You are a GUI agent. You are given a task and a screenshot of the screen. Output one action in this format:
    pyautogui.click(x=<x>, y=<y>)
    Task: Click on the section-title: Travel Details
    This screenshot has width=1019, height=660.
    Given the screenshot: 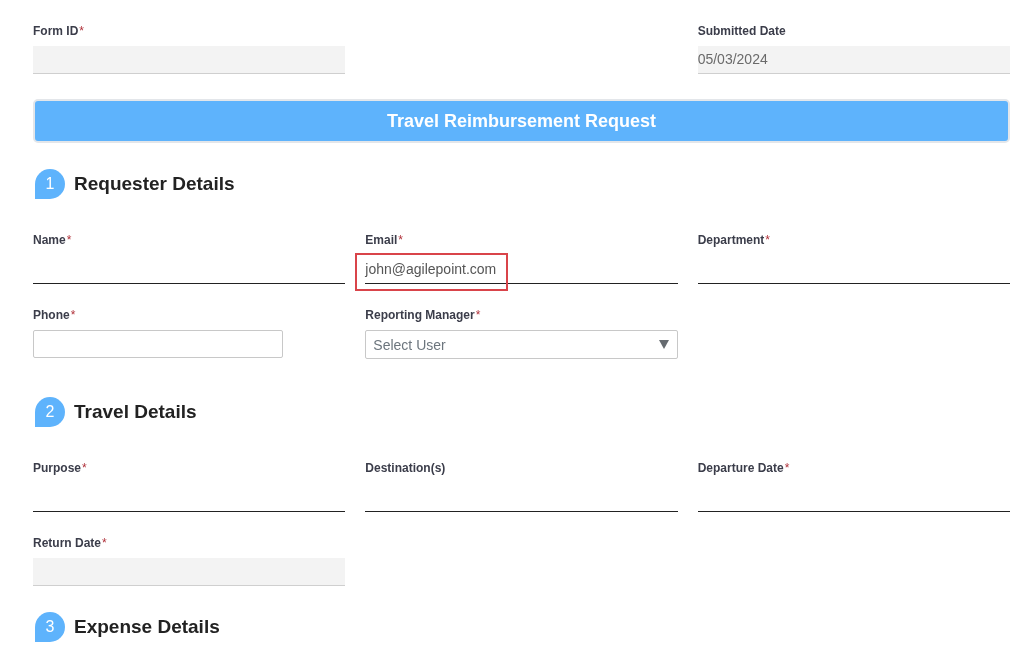 What is the action you would take?
    pyautogui.click(x=135, y=412)
    